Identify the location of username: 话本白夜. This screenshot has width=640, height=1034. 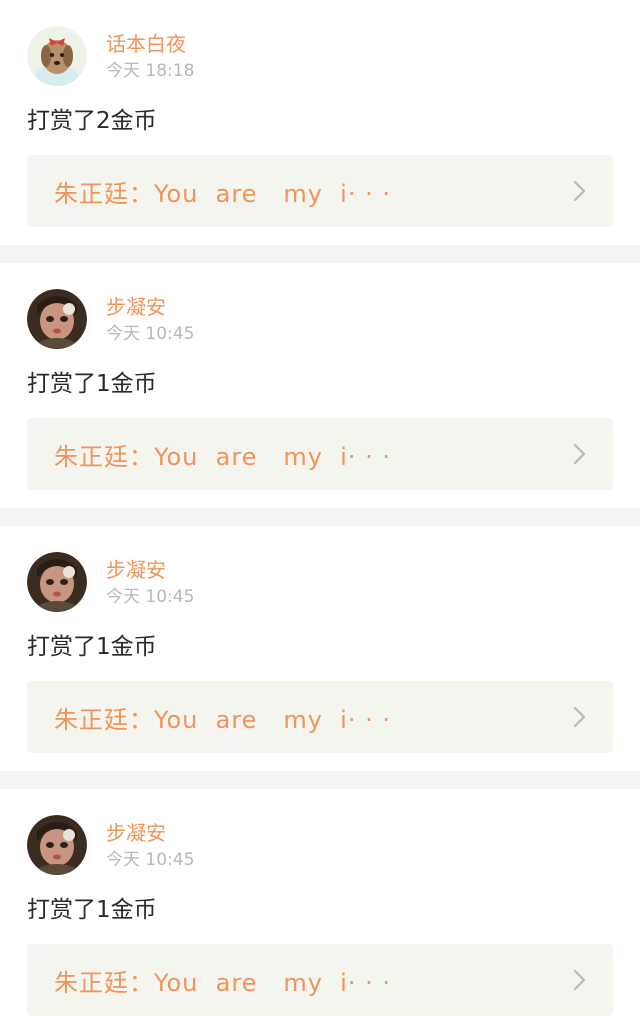
(150, 44).